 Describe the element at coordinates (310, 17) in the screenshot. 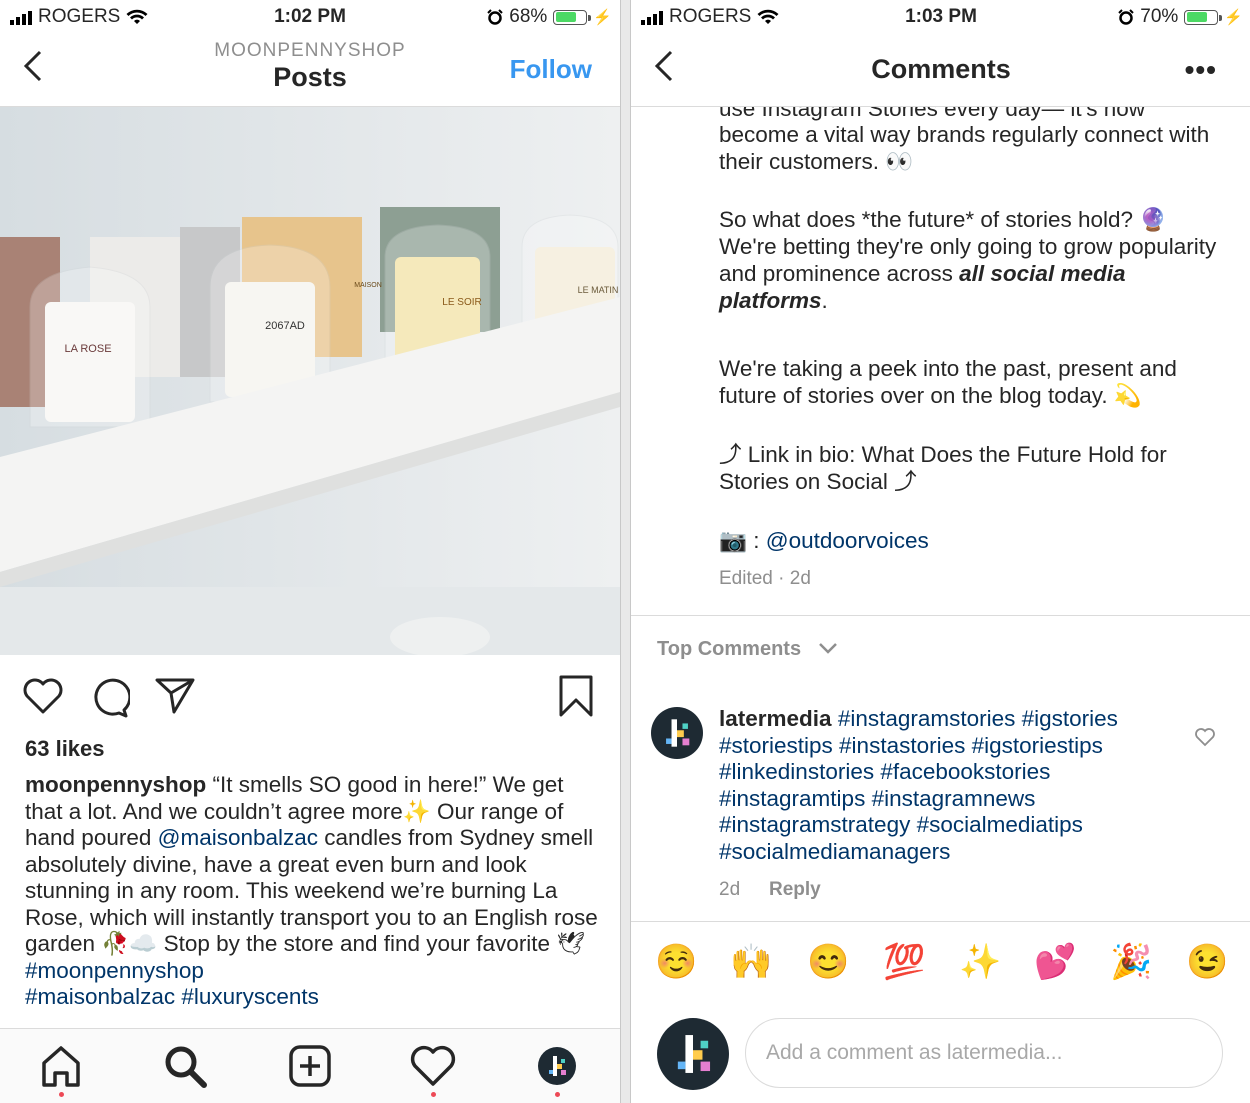

I see `status-bar: ROGERS 1:02 PM 68% ⚡` at that location.